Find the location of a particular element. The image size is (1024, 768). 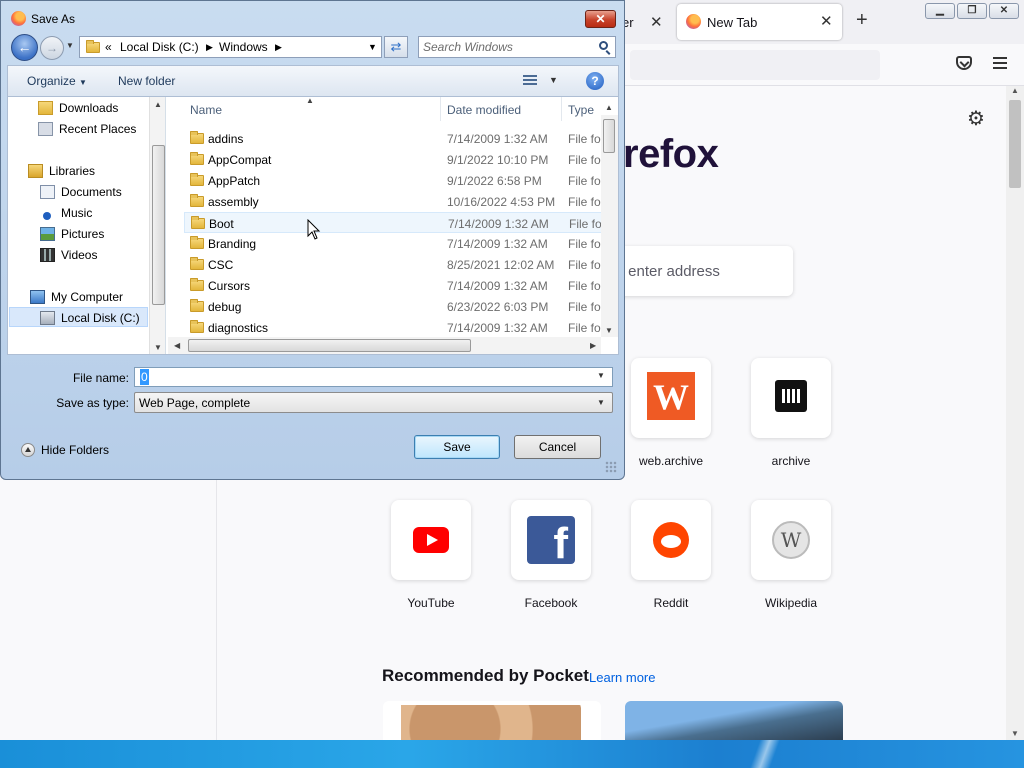

top-site-wikipedia: W Wikipedia is located at coordinates (791, 555).